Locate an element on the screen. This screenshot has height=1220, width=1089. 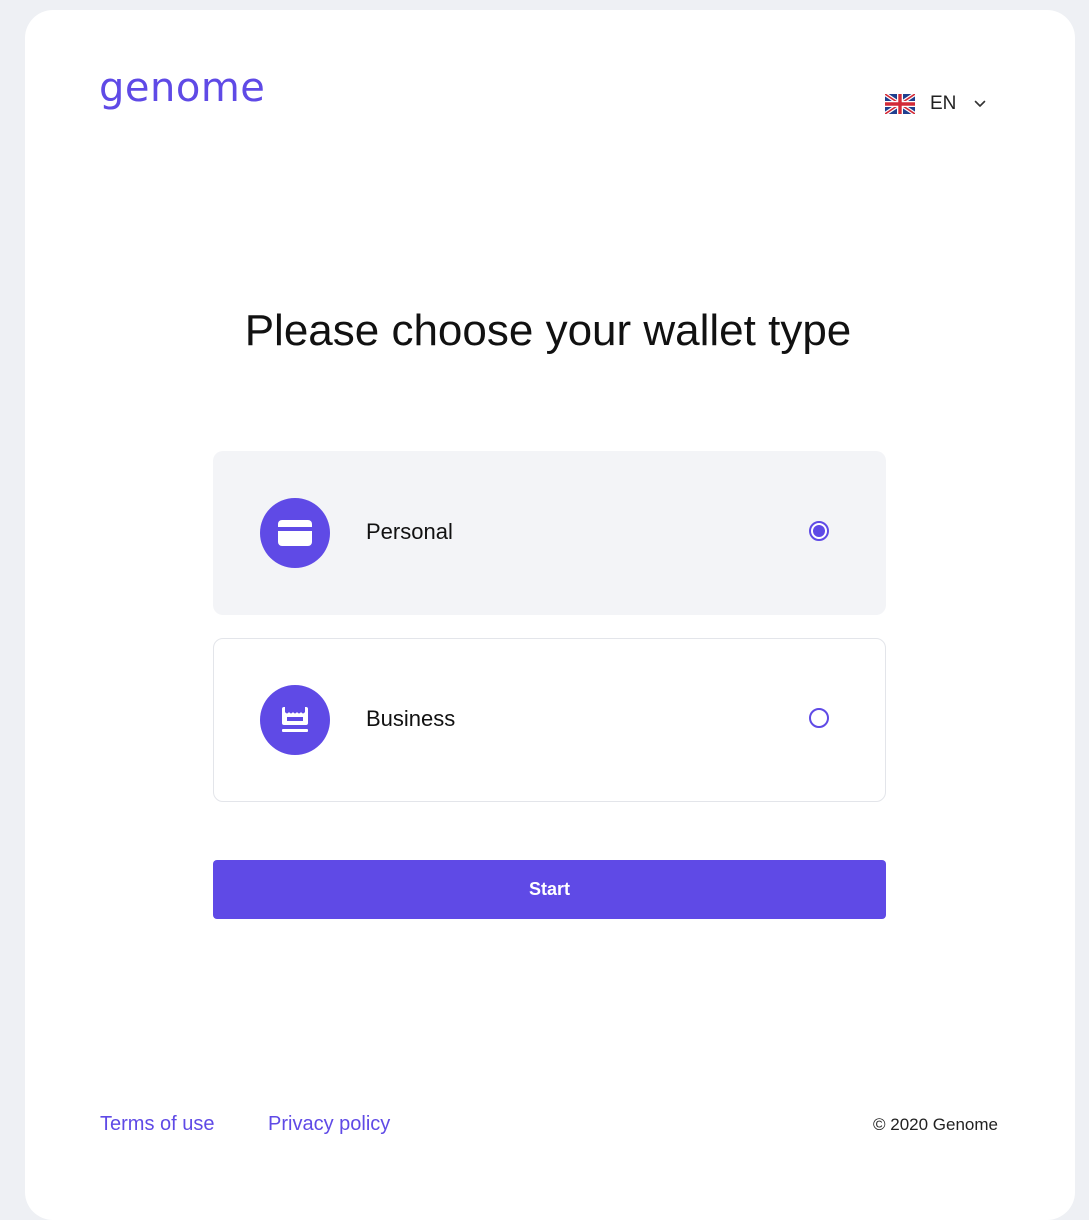
chevron-down-icon is located at coordinates (980, 103).